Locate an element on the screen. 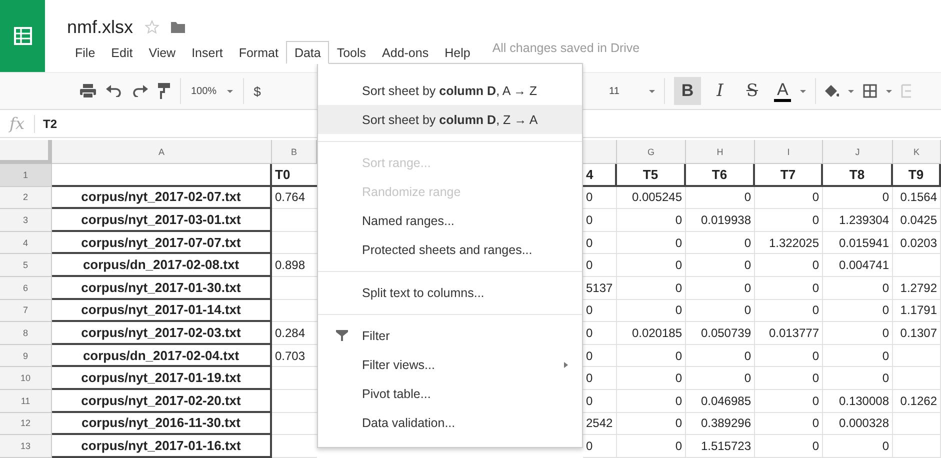  formula-field: T2 is located at coordinates (50, 123).